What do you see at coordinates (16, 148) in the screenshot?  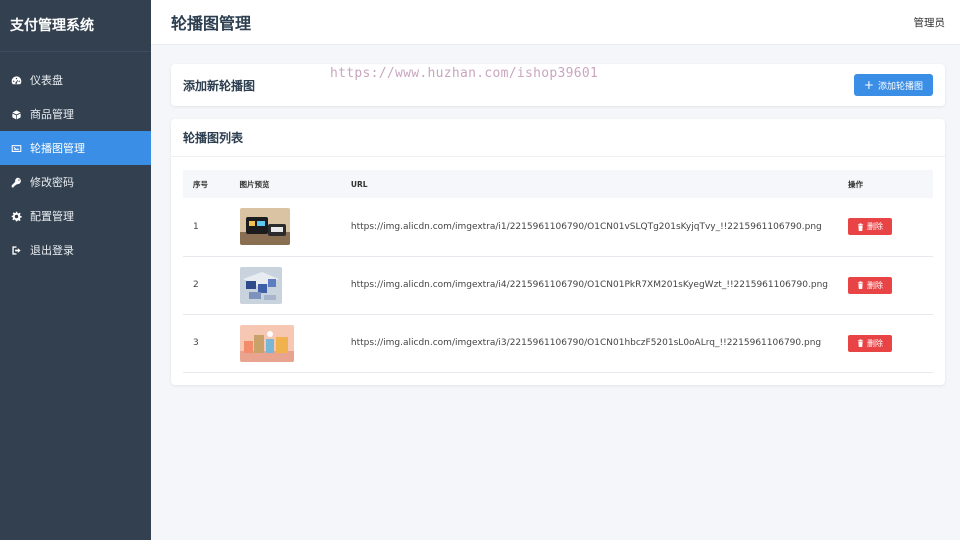 I see `image-icon` at bounding box center [16, 148].